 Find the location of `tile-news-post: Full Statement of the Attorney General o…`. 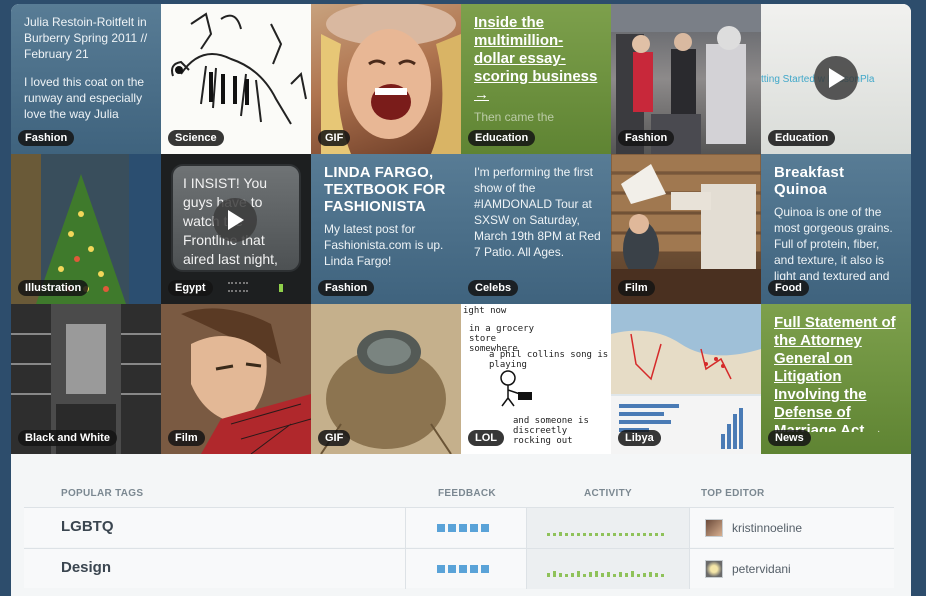

tile-news-post: Full Statement of the Attorney General o… is located at coordinates (836, 379).